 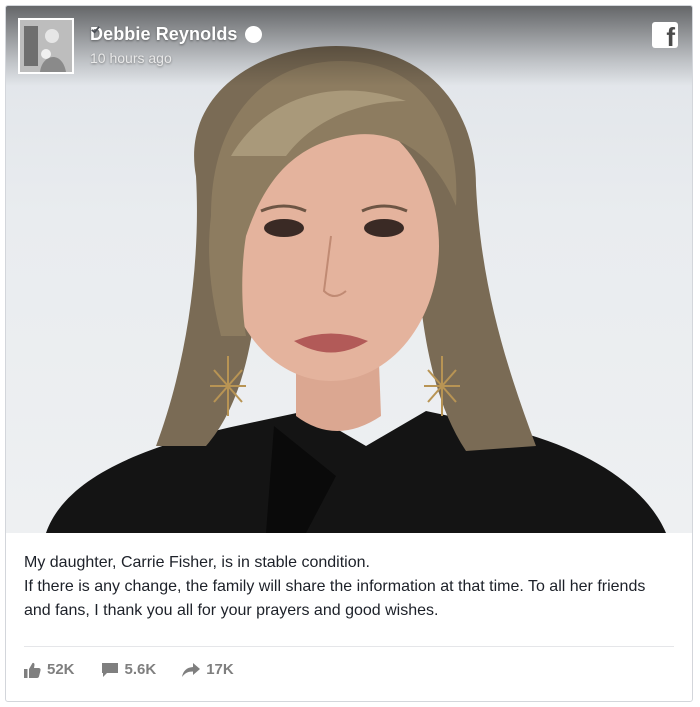 I want to click on engagement-stats: 52K 5.6K 17K, so click(x=129, y=669).